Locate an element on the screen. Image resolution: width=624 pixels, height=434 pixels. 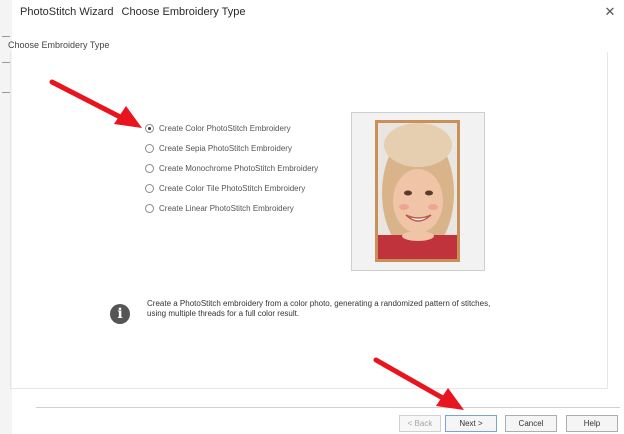
option-color: Create Color PhotoStitch Embroidery is located at coordinates (231, 128).